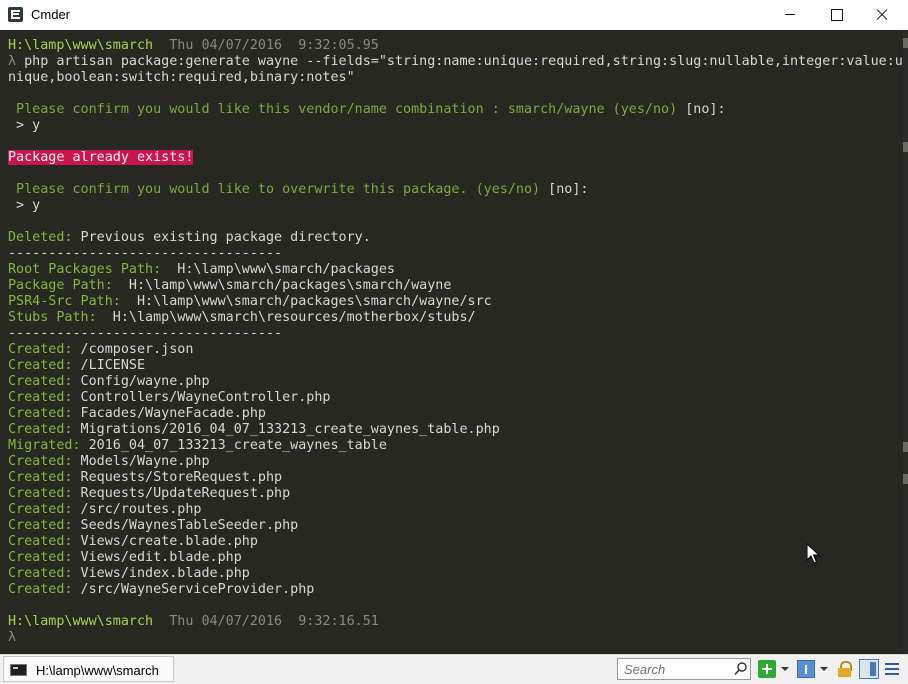 This screenshot has width=908, height=684. Describe the element at coordinates (645, 669) in the screenshot. I see `search-placeholder: Search` at that location.